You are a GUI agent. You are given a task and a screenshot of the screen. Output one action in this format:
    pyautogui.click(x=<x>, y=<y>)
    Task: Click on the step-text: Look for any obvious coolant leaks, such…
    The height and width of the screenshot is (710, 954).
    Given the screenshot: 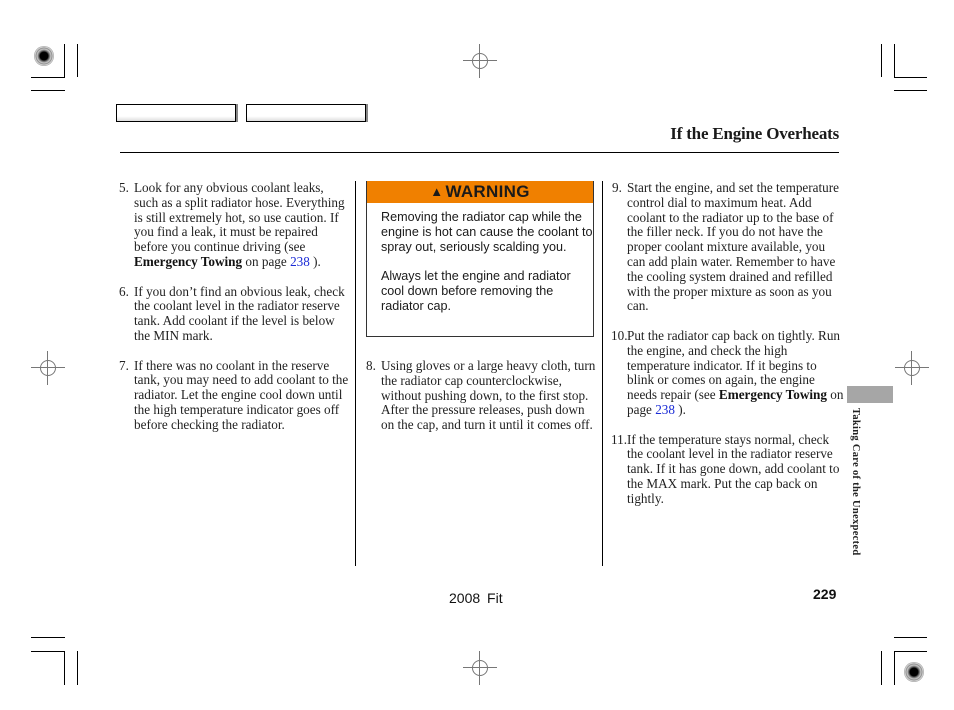 What is the action you would take?
    pyautogui.click(x=239, y=217)
    